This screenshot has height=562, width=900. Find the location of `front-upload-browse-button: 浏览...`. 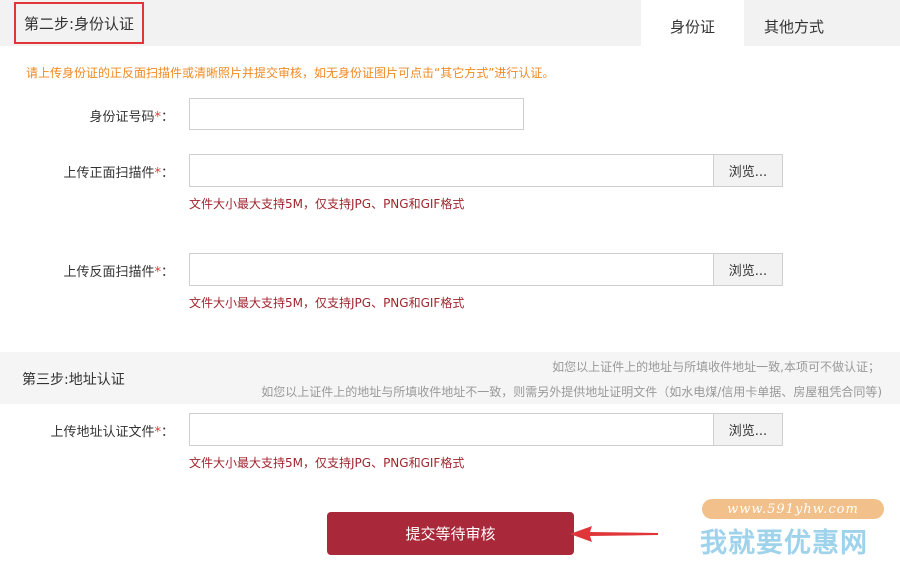

front-upload-browse-button: 浏览... is located at coordinates (748, 170).